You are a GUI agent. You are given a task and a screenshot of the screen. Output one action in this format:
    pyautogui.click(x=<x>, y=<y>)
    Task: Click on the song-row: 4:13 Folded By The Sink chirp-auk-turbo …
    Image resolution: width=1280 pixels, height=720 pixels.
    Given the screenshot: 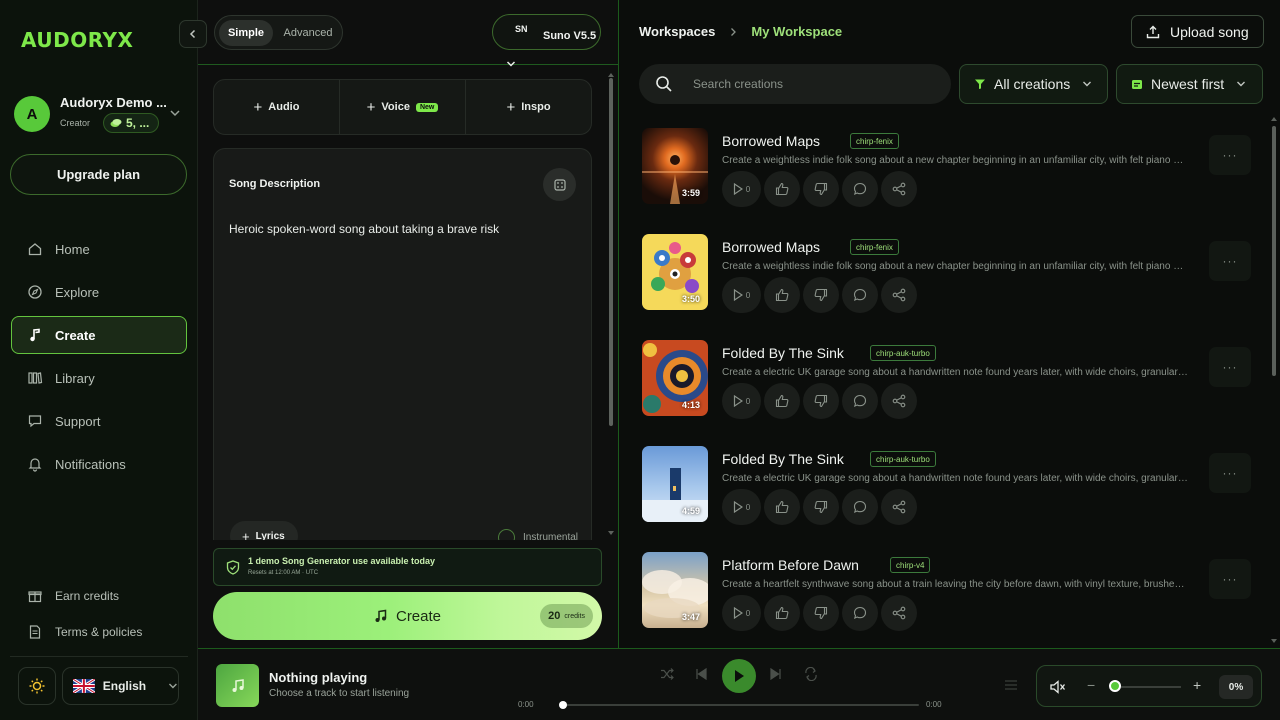 What is the action you would take?
    pyautogui.click(x=952, y=379)
    